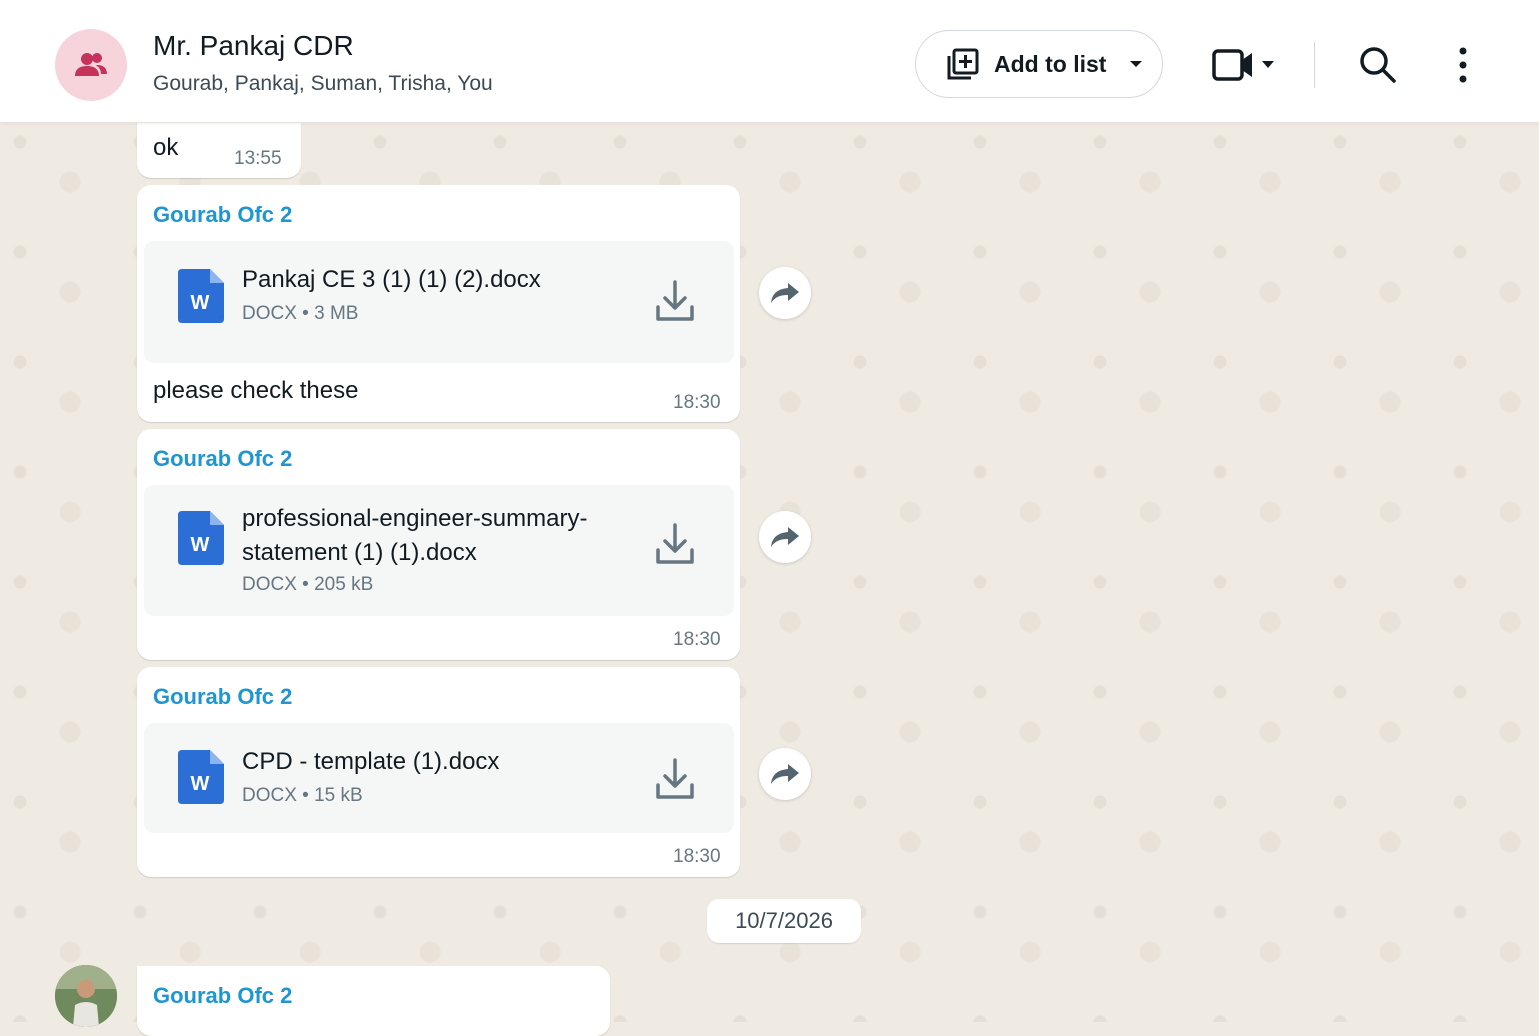 This screenshot has height=1036, width=1539. What do you see at coordinates (256, 390) in the screenshot?
I see `message-caption: please check these` at bounding box center [256, 390].